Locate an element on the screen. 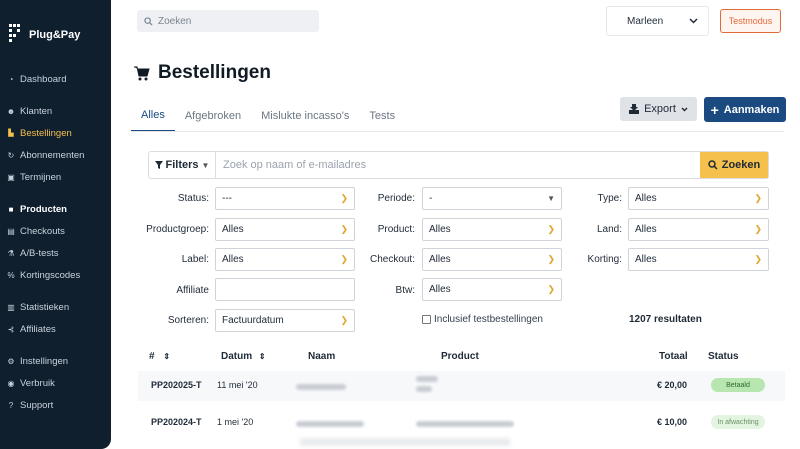 Image resolution: width=800 pixels, height=449 pixels. create-label: Aanmaken is located at coordinates (751, 109).